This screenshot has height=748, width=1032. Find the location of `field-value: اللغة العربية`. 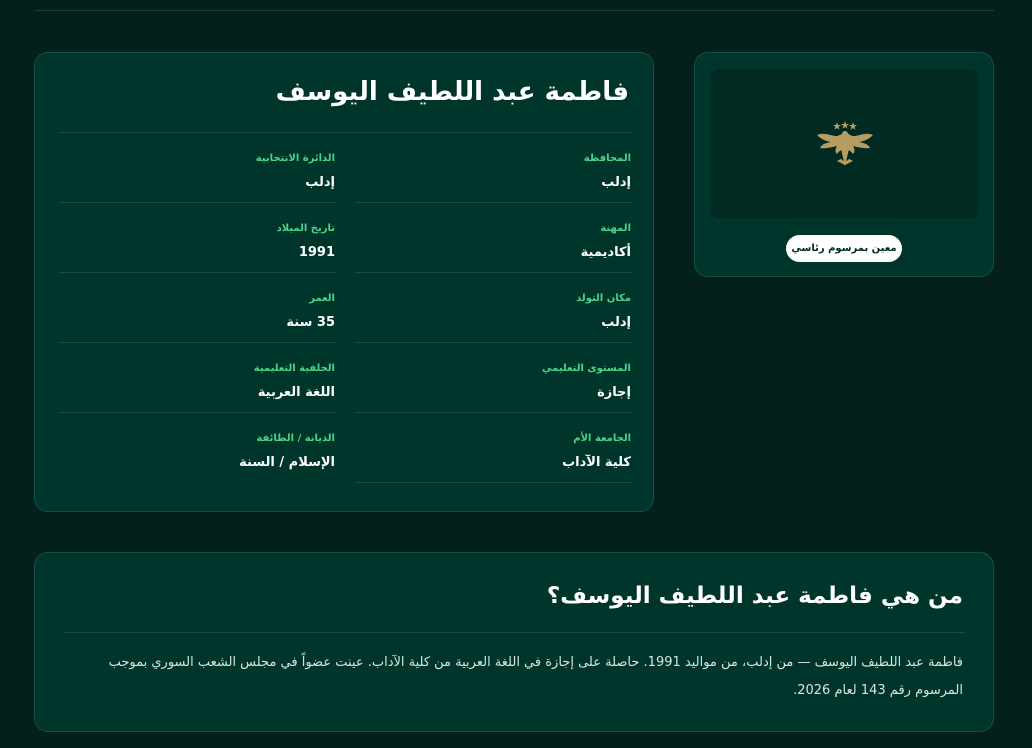

field-value: اللغة العربية is located at coordinates (296, 392).